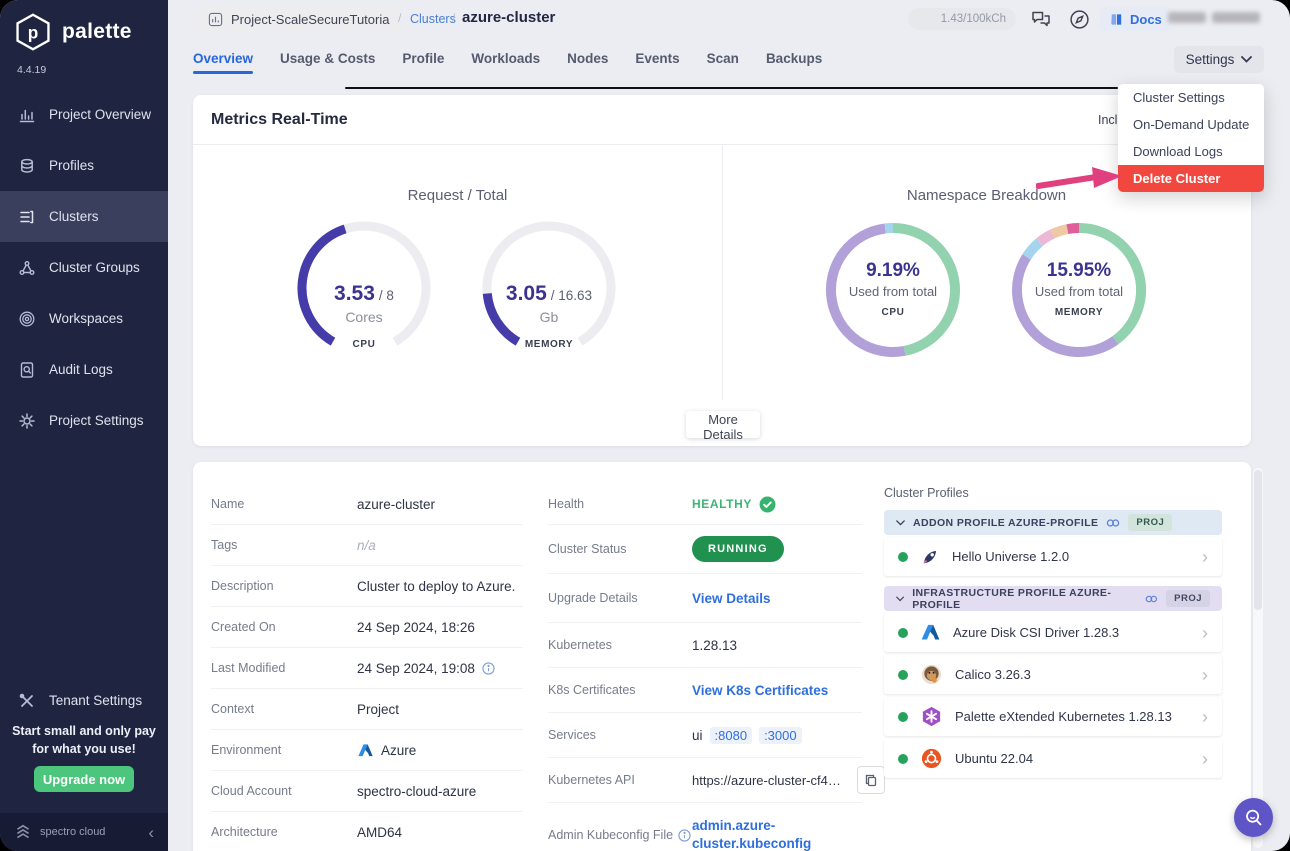  I want to click on tools-icon, so click(26, 700).